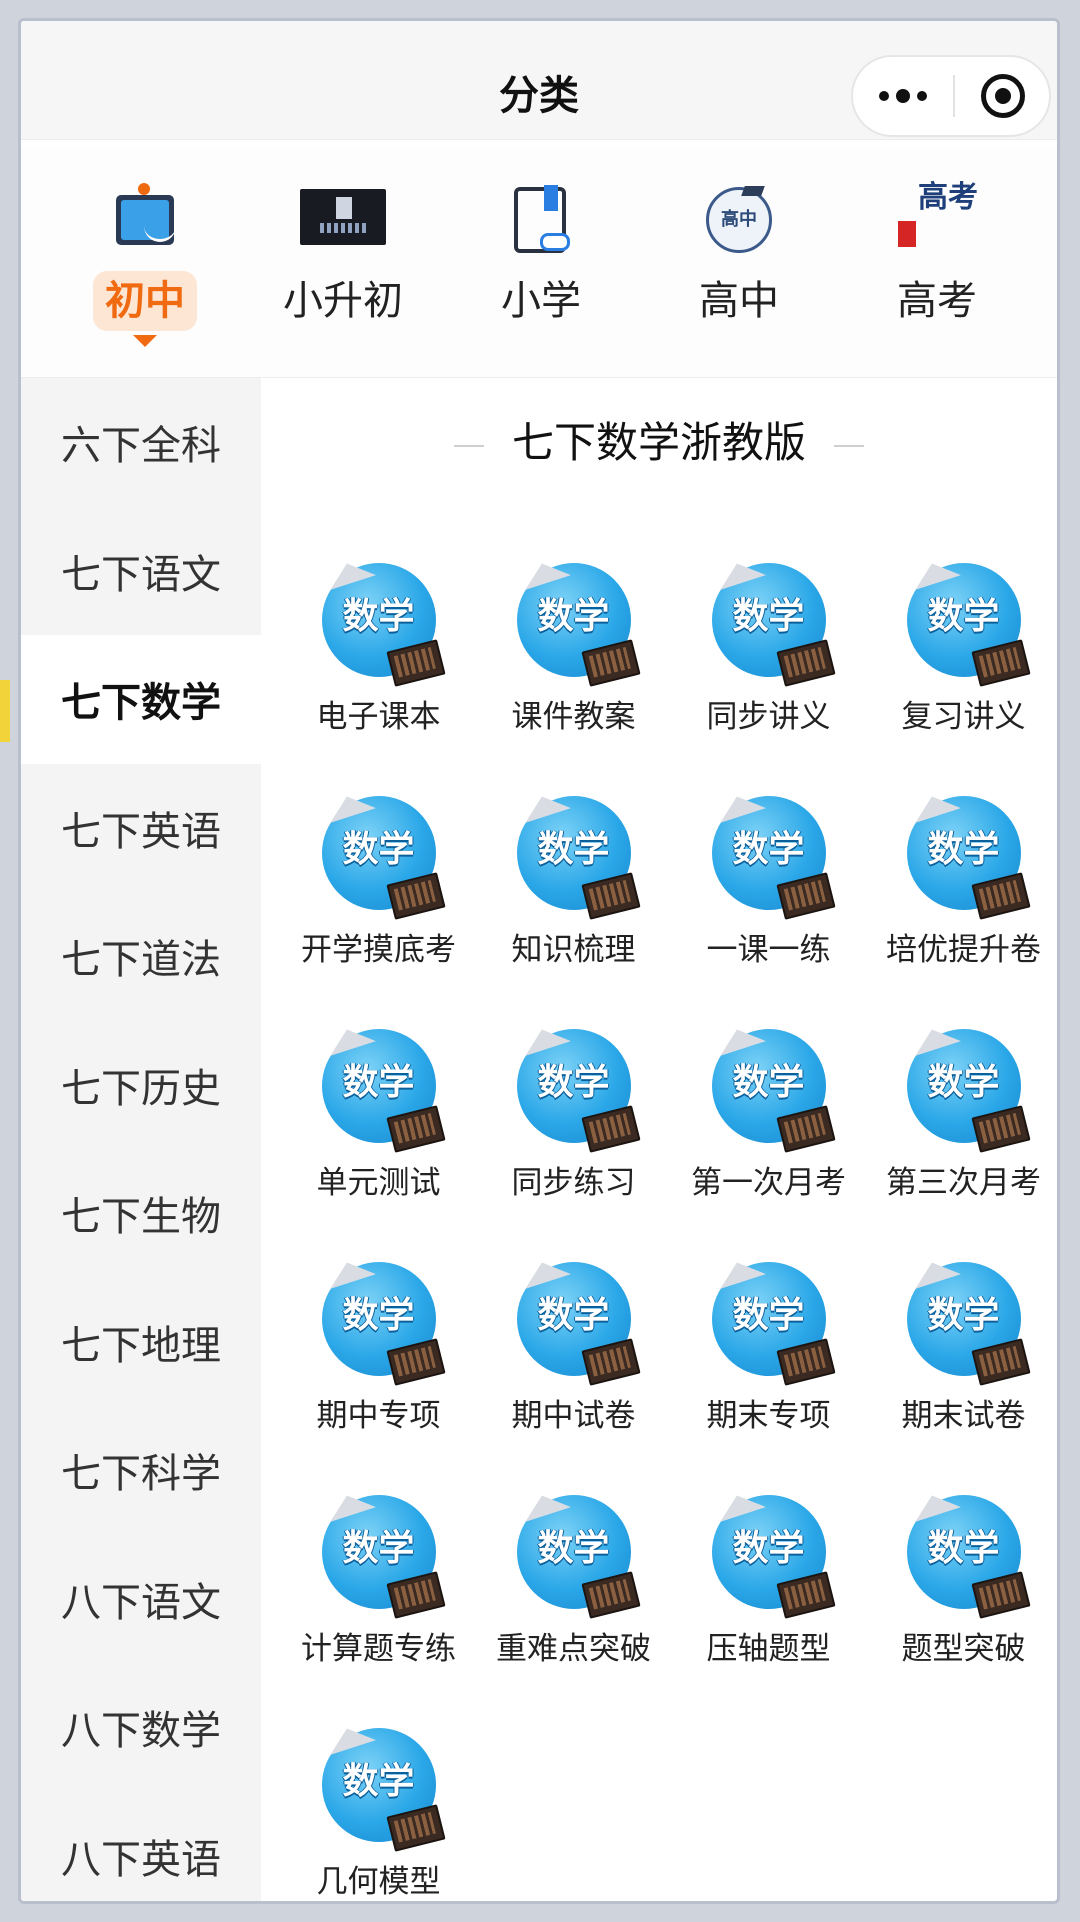 Image resolution: width=1080 pixels, height=1922 pixels. What do you see at coordinates (937, 301) in the screenshot?
I see `category-label: 高考` at bounding box center [937, 301].